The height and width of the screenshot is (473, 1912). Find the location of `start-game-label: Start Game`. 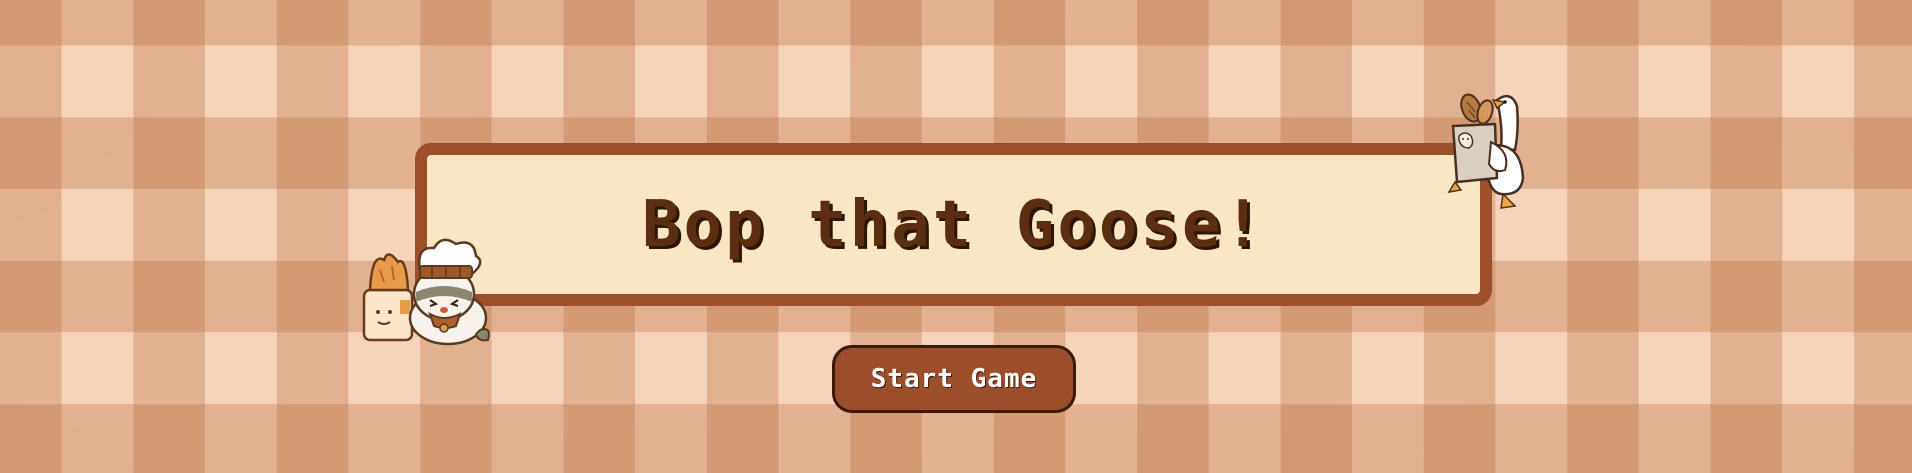

start-game-label: Start Game is located at coordinates (954, 379).